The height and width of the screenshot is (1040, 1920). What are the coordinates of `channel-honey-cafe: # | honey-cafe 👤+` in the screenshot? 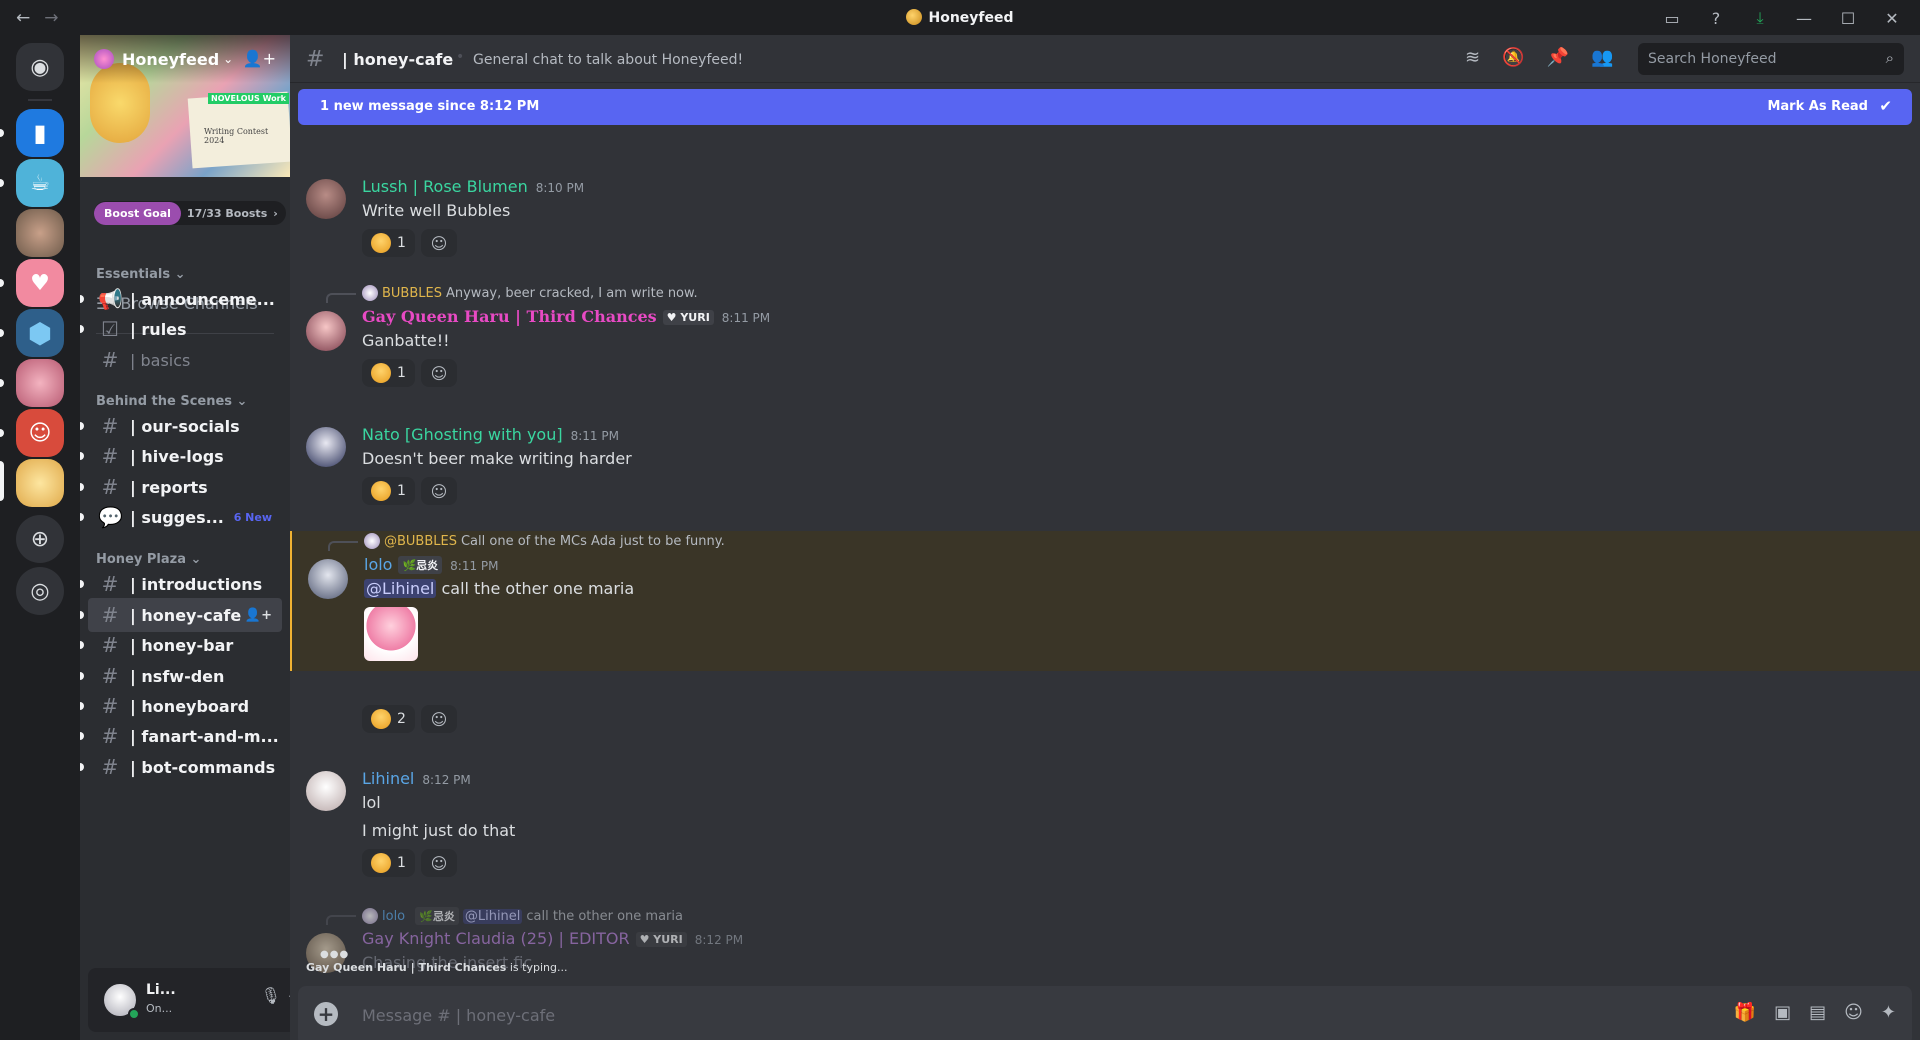 It's located at (181, 615).